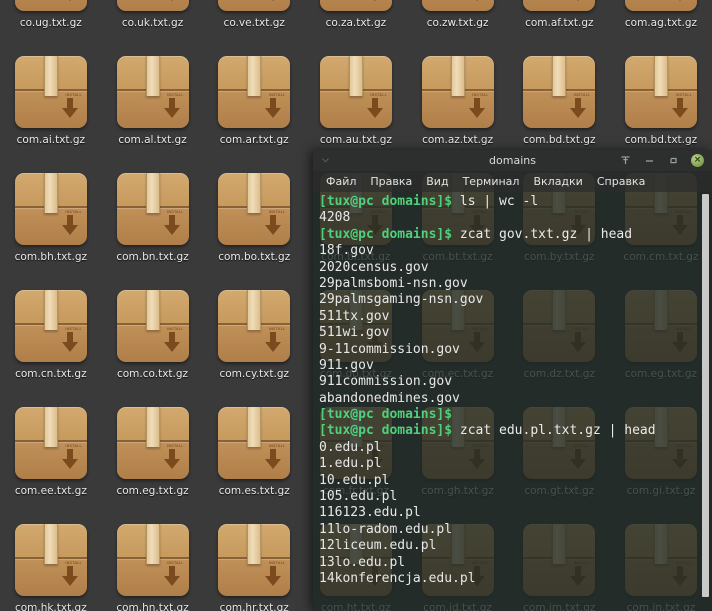 Image resolution: width=712 pixels, height=611 pixels. I want to click on minimize-button, so click(649, 160).